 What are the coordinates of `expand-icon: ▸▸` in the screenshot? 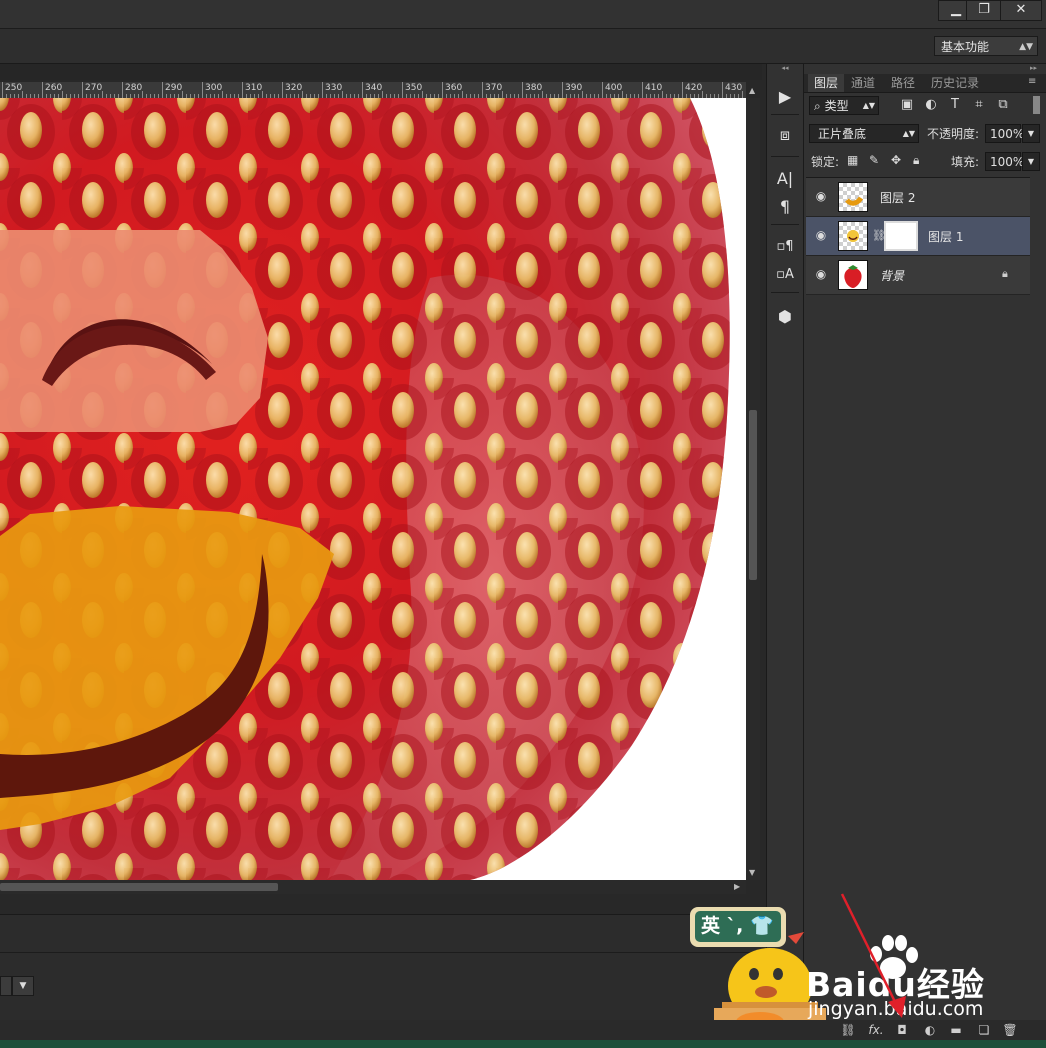 It's located at (1033, 68).